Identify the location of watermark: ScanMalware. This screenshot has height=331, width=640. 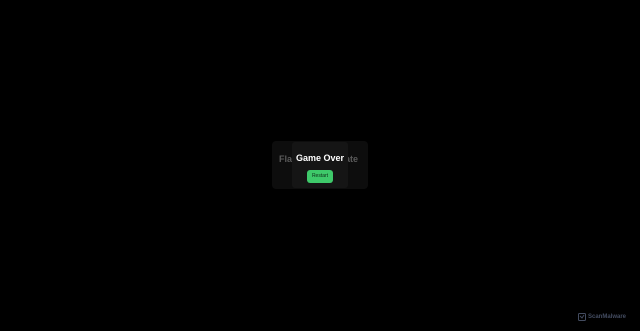
(602, 316).